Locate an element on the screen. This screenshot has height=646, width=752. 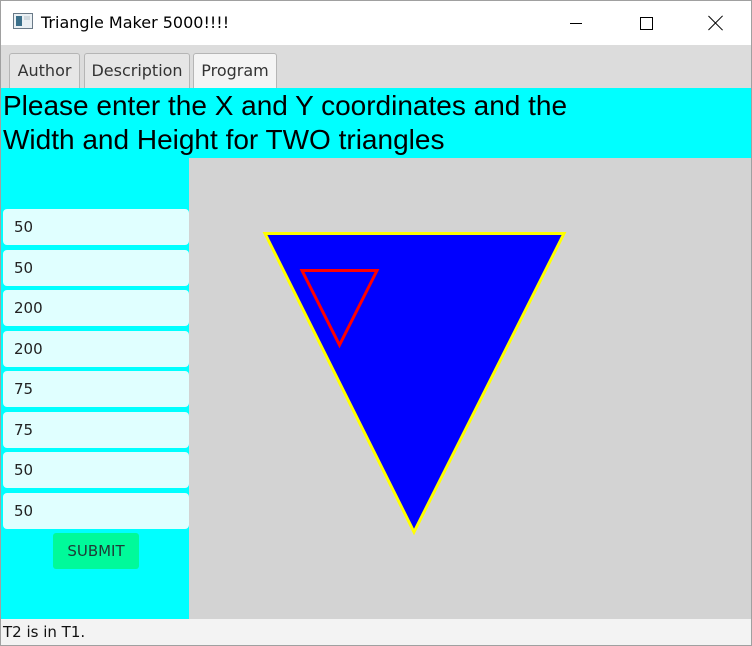
status-message: T2 is in T1. is located at coordinates (44, 632).